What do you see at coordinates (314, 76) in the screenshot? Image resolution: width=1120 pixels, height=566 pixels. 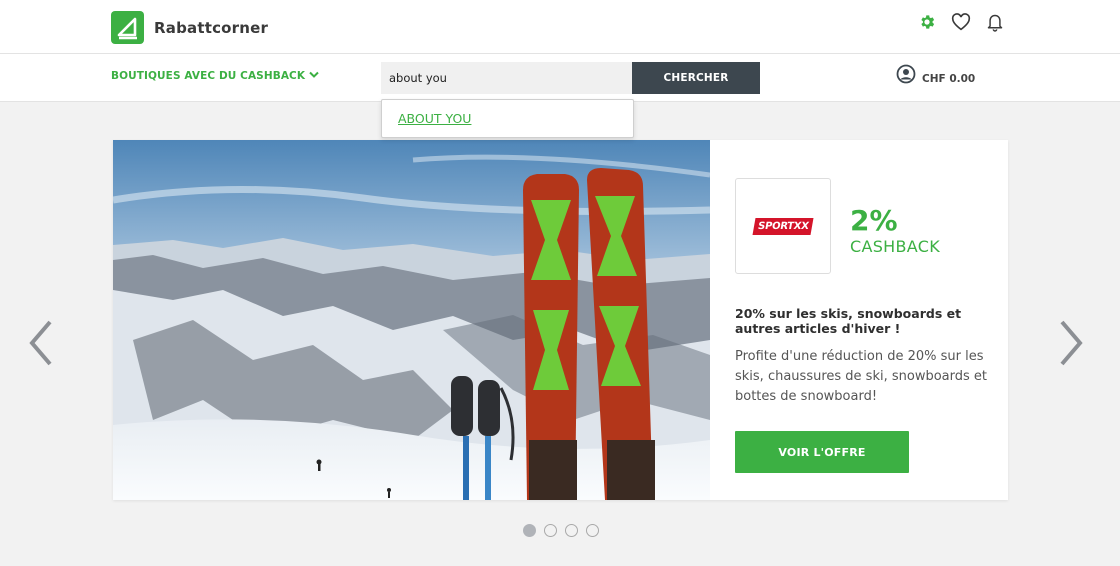 I see `chevron-down-icon` at bounding box center [314, 76].